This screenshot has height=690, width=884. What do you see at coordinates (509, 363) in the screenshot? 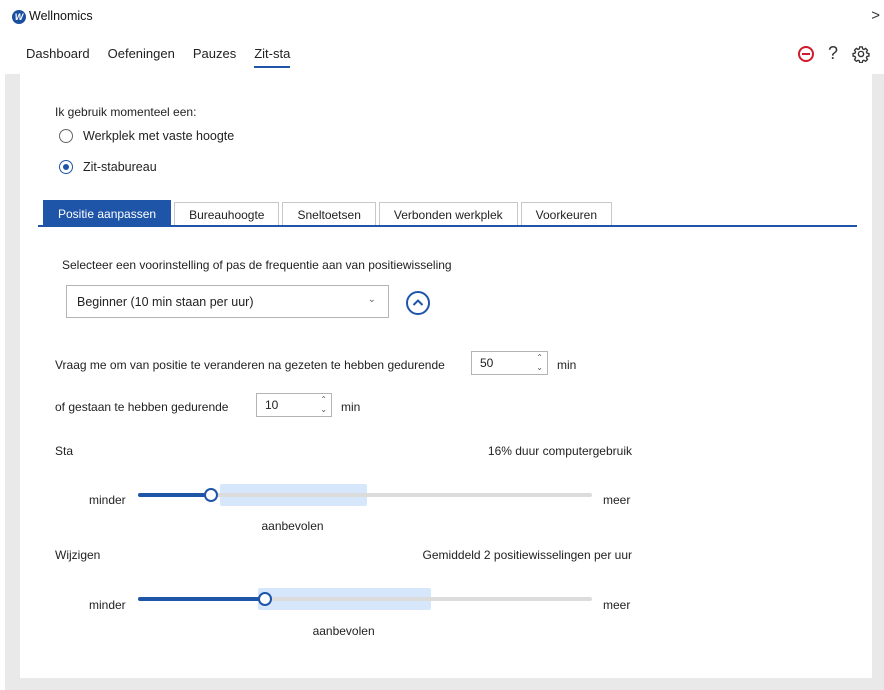
I see `sit-minutes-stepper: 50 ⌃ ⌄` at bounding box center [509, 363].